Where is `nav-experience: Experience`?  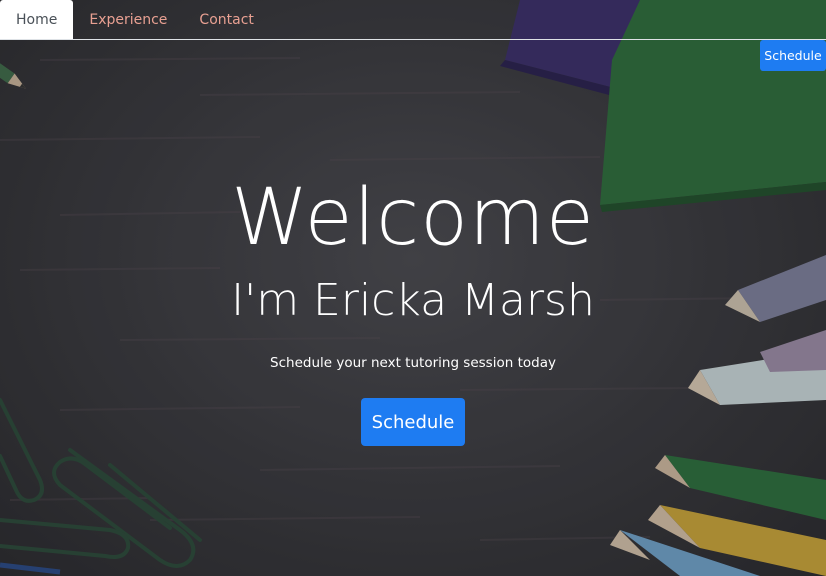
nav-experience: Experience is located at coordinates (128, 19).